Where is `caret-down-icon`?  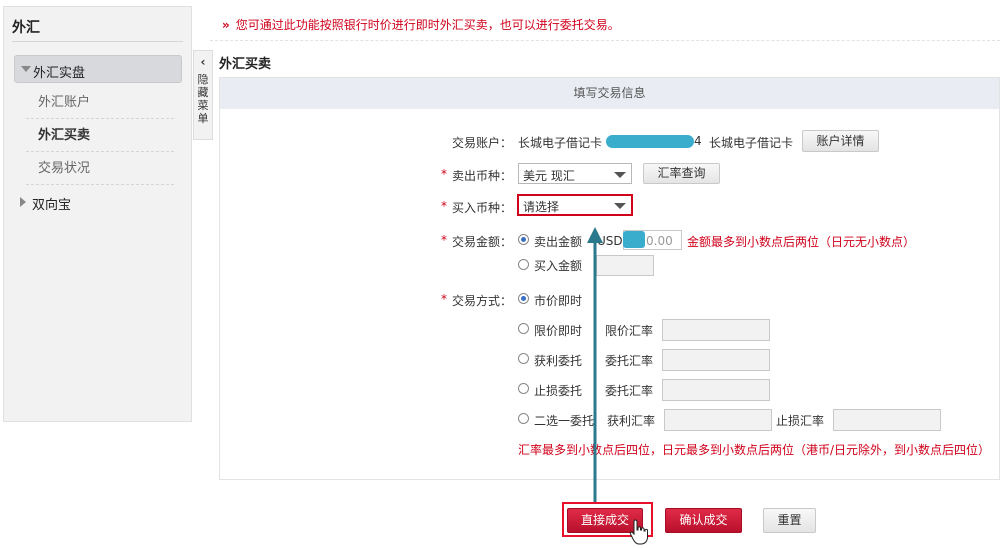 caret-down-icon is located at coordinates (26, 69).